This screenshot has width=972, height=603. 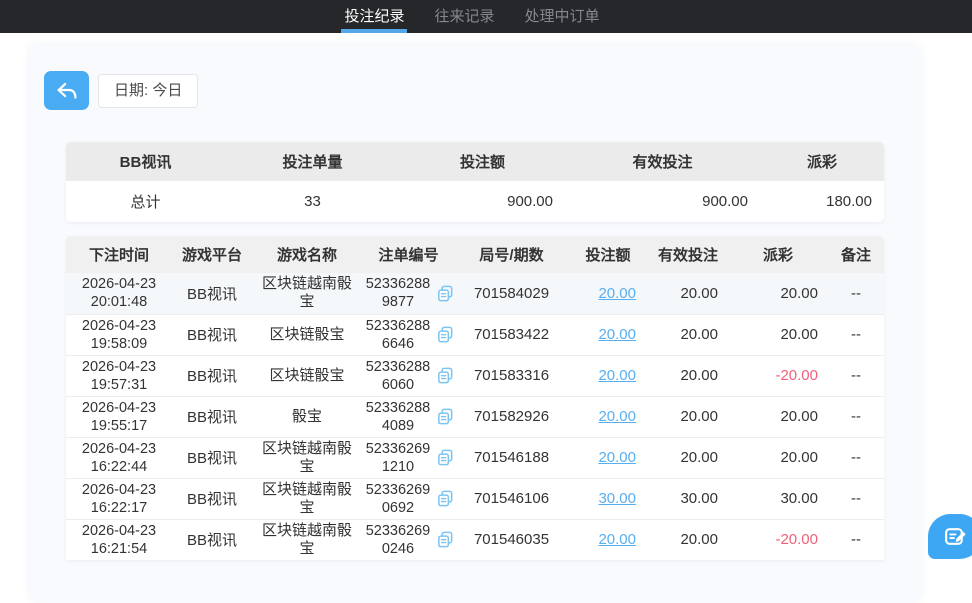 I want to click on order-number: 523362886646, so click(x=398, y=334).